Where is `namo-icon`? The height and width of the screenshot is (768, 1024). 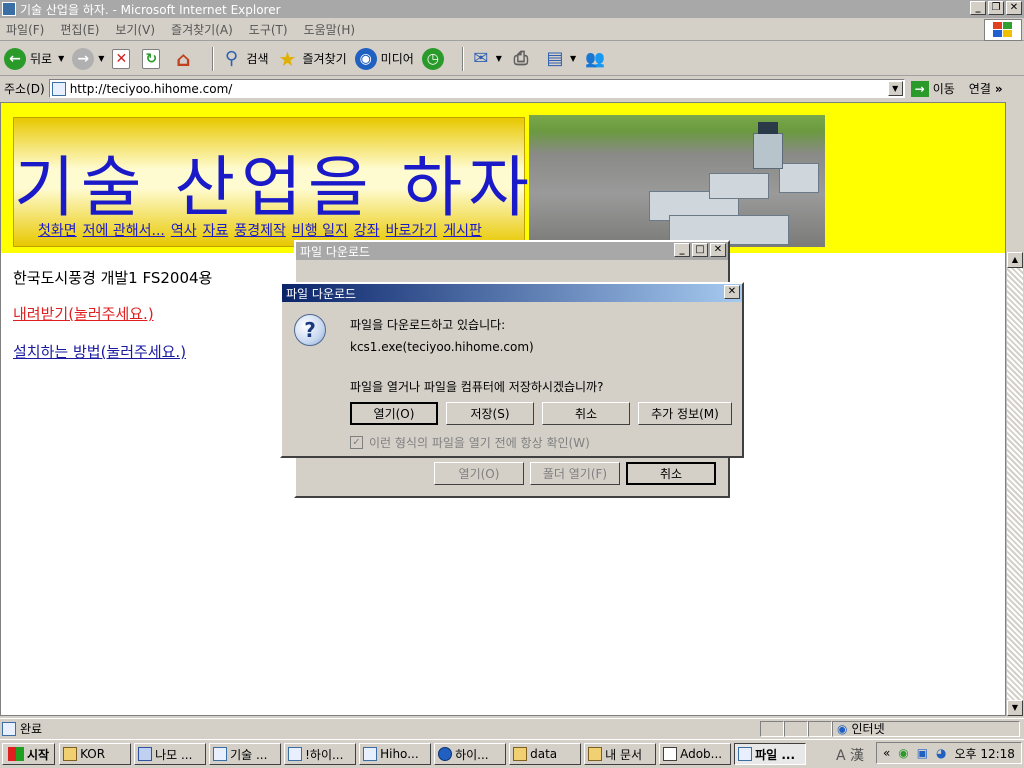
namo-icon is located at coordinates (145, 754).